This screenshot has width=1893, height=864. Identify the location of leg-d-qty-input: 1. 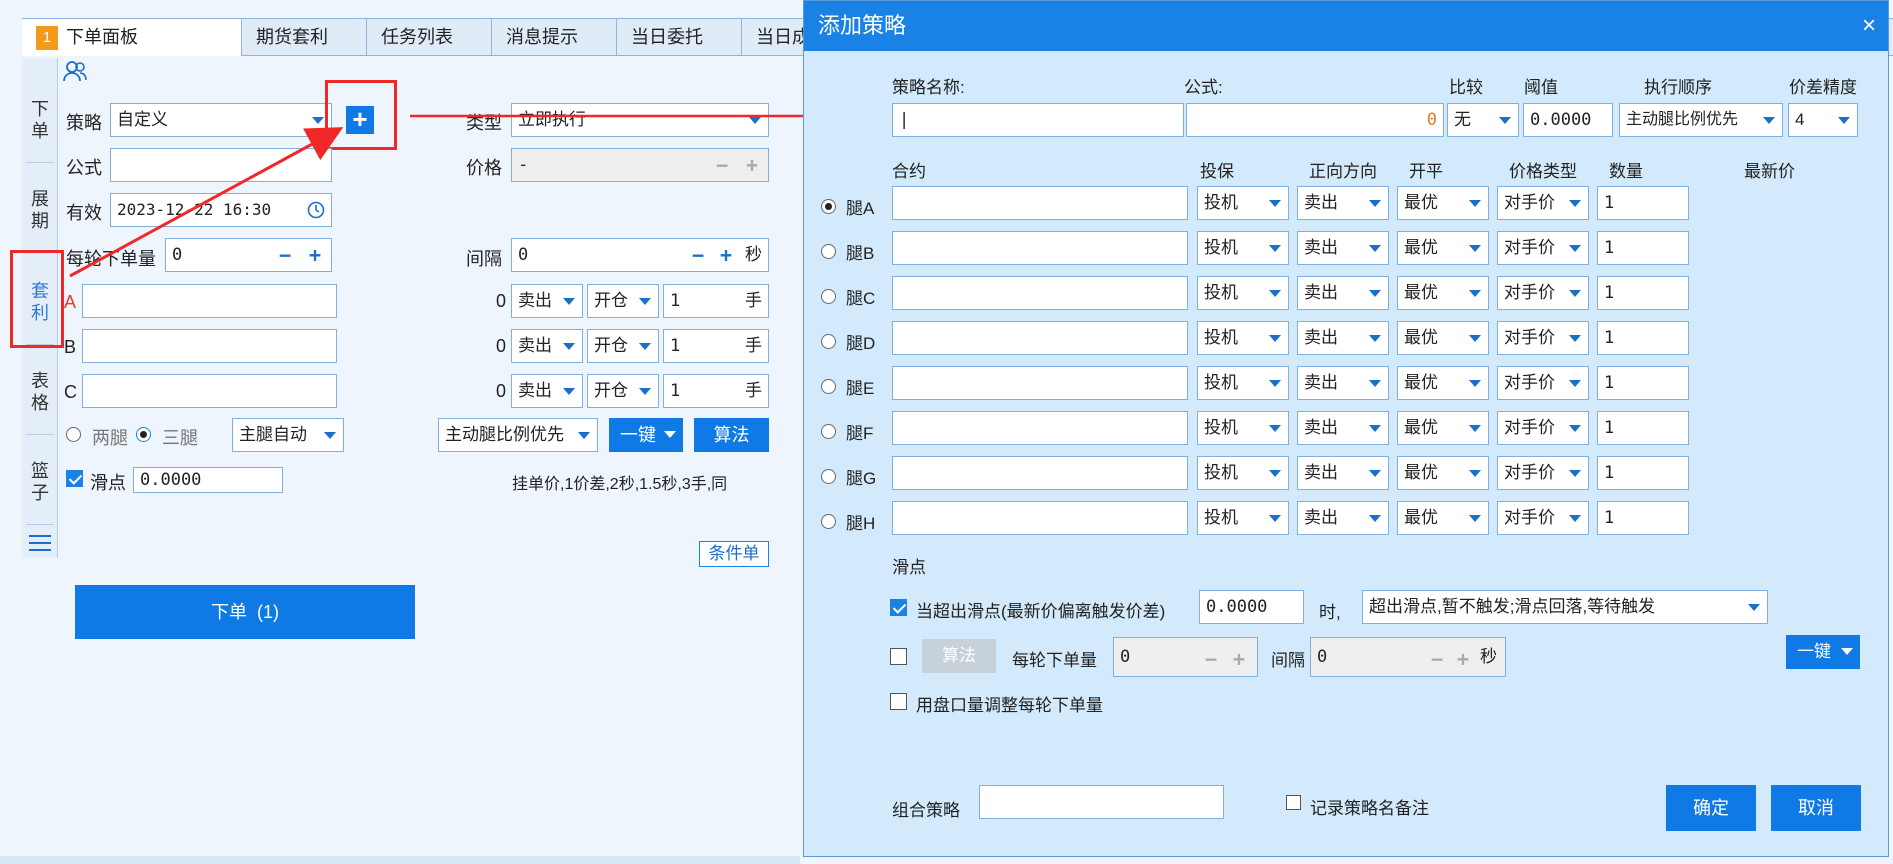
(1643, 338).